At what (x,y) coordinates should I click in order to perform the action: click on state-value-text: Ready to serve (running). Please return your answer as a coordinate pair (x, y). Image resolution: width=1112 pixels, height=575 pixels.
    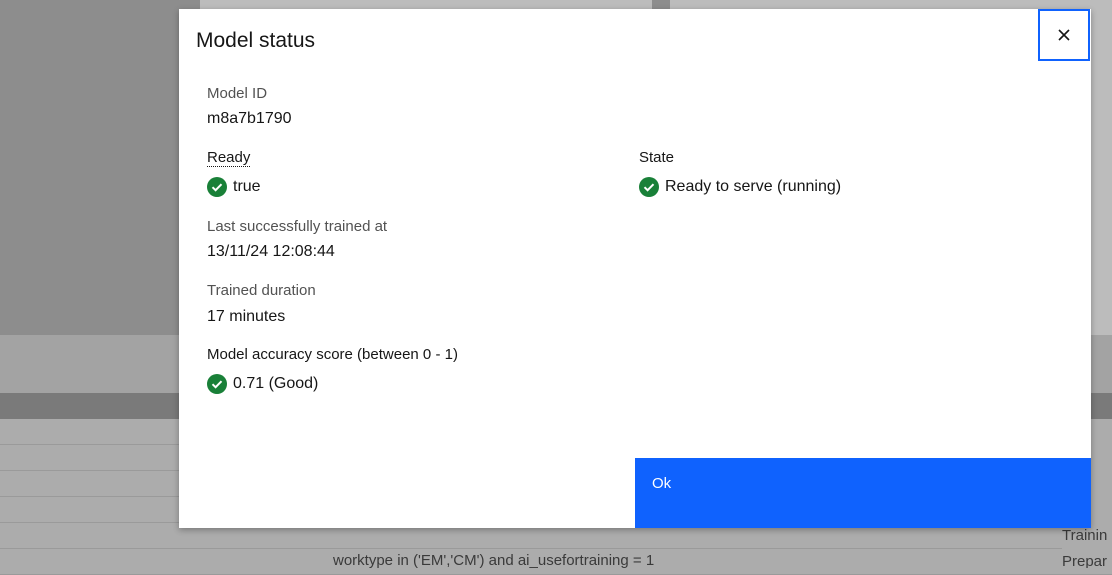
    Looking at the image, I should click on (753, 186).